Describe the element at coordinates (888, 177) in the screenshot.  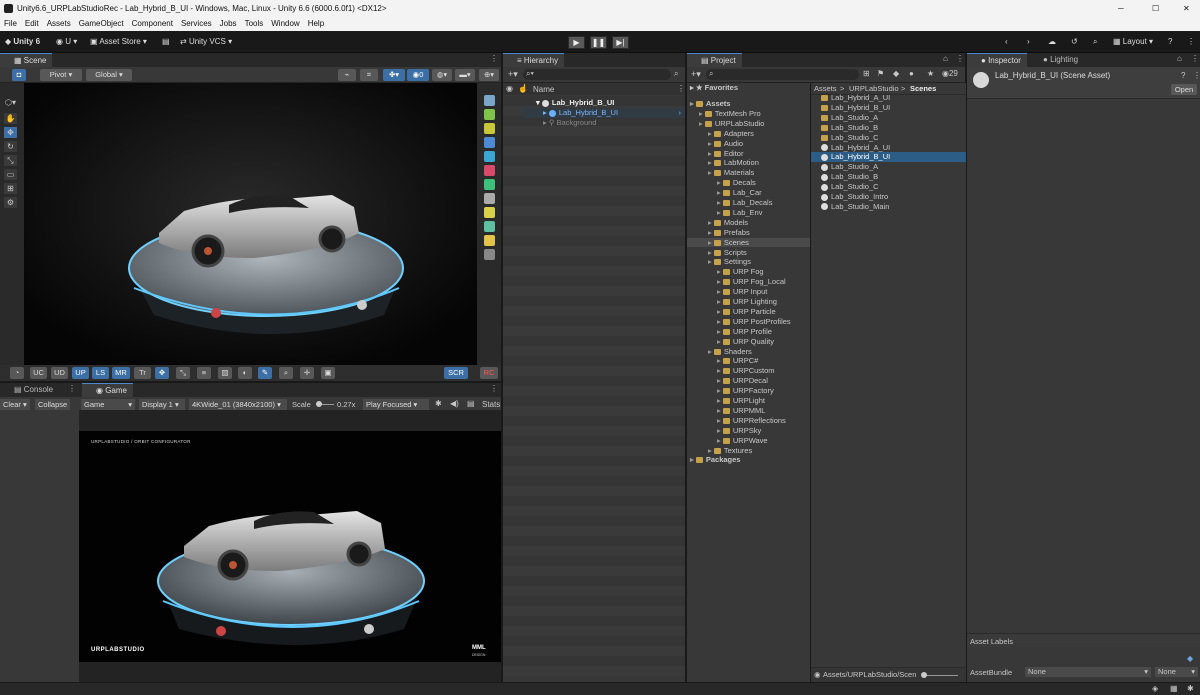
I see `scene-file-item: Lab_Studio_B` at that location.